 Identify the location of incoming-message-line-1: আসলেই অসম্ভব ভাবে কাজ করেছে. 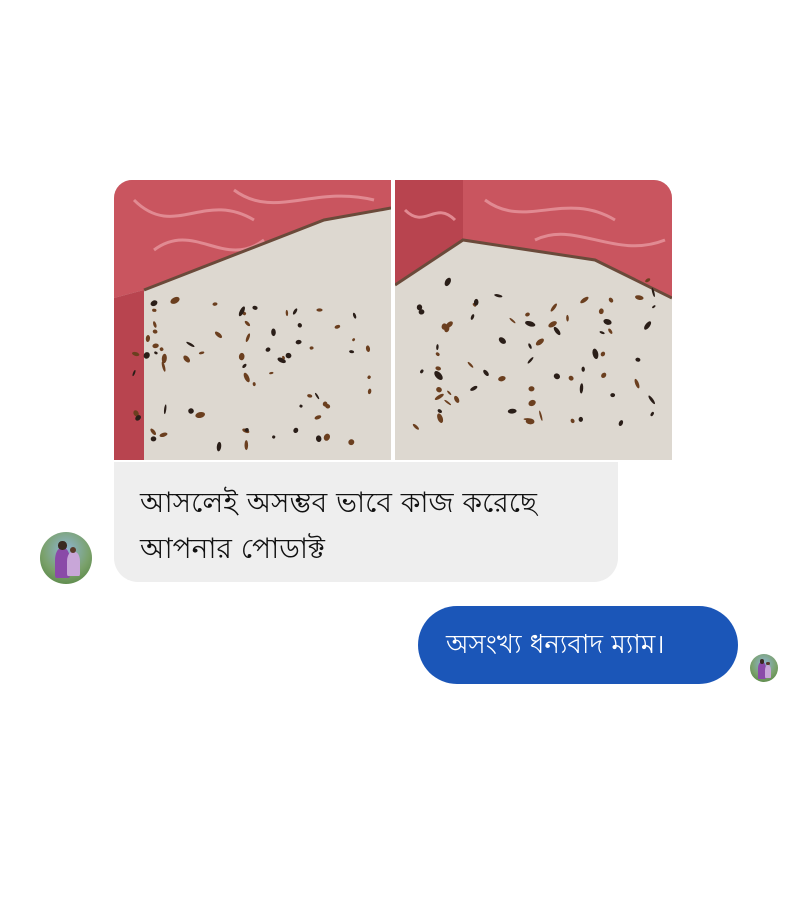
(338, 502).